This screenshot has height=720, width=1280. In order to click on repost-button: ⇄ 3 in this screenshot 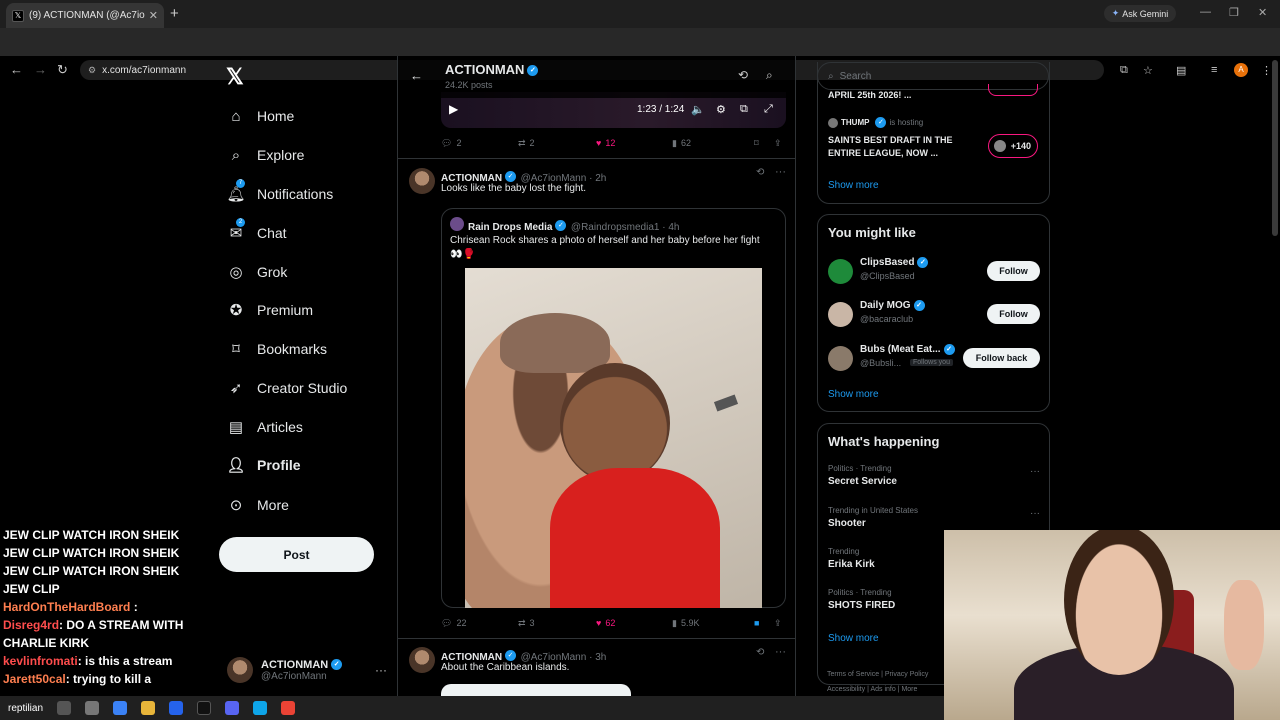, I will do `click(557, 623)`.